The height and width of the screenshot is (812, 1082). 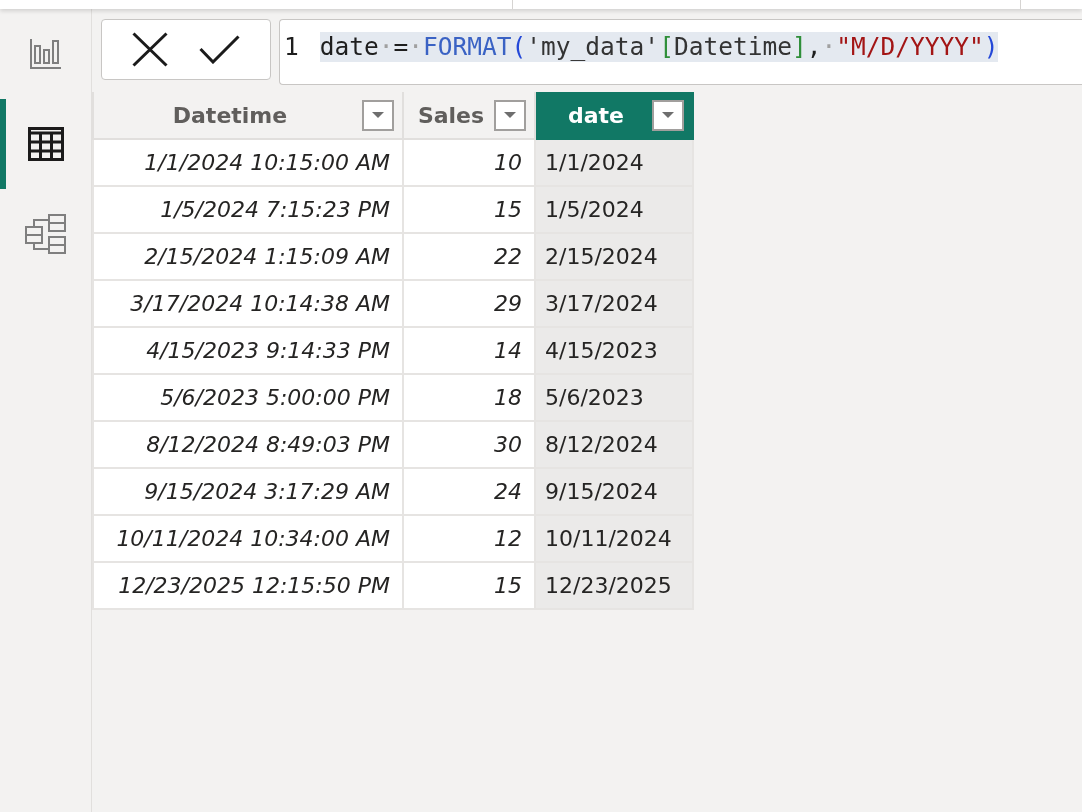 What do you see at coordinates (45, 234) in the screenshot?
I see `diagram-icon` at bounding box center [45, 234].